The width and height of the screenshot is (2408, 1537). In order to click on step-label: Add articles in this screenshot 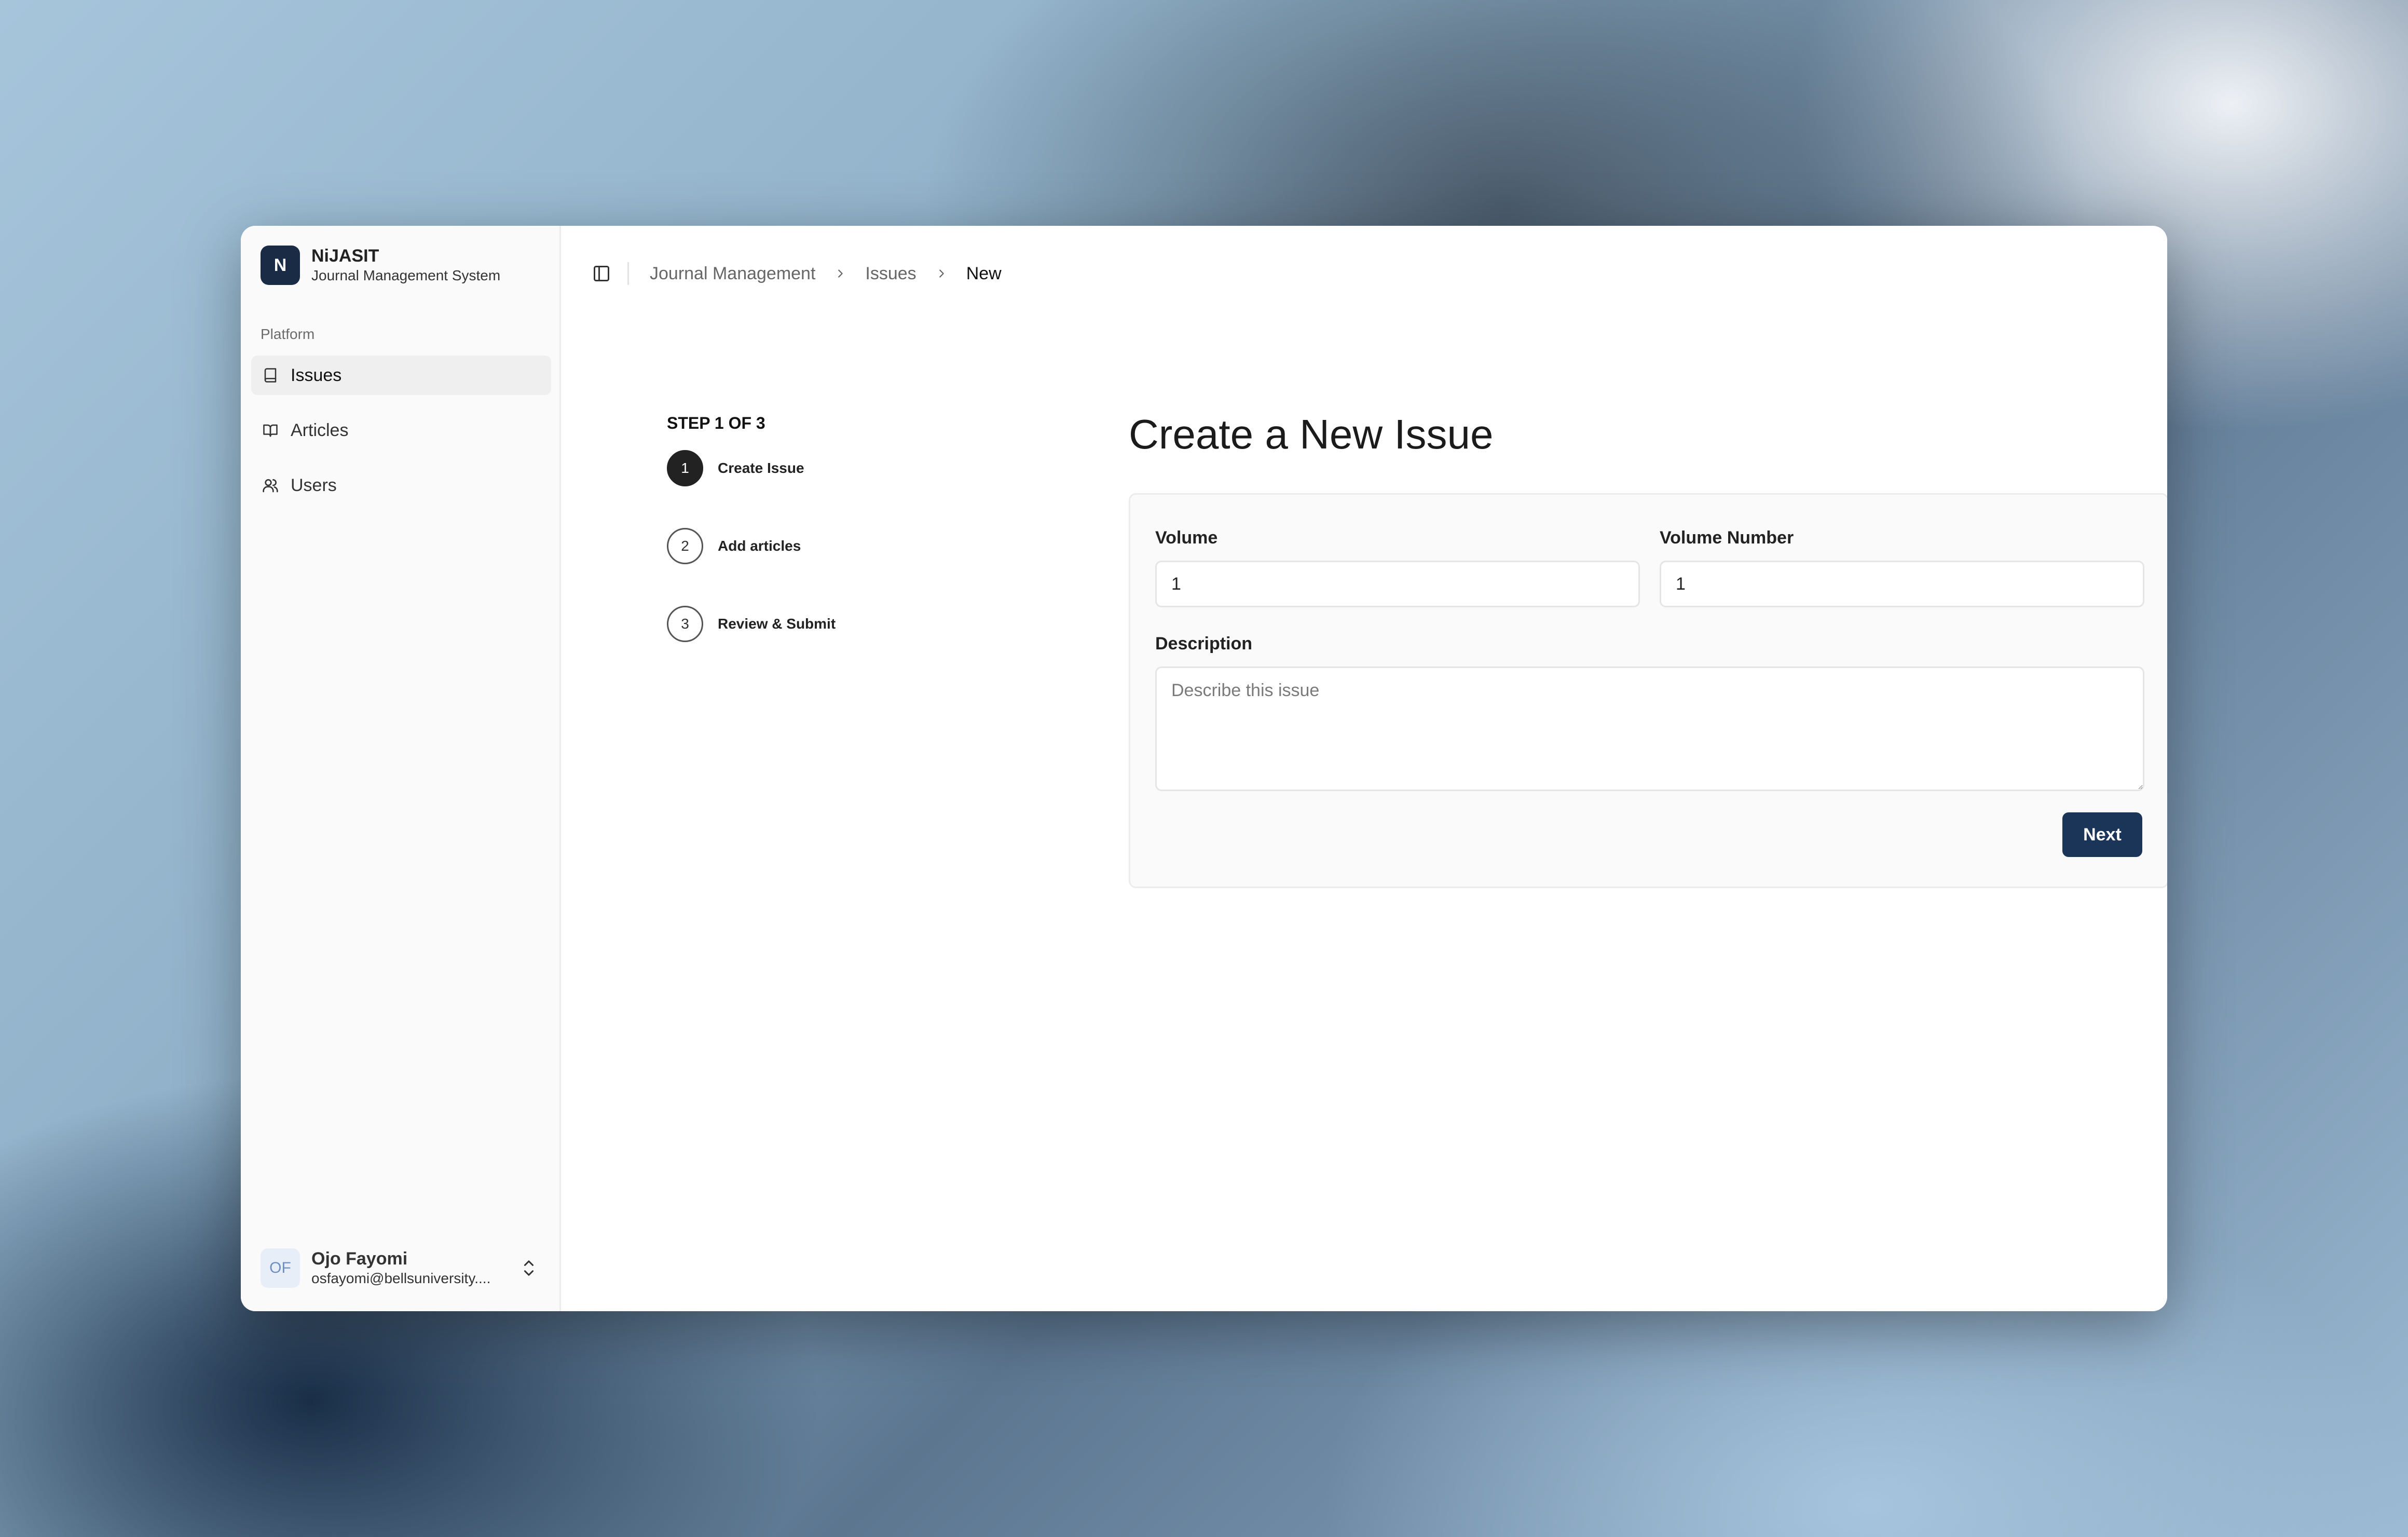, I will do `click(759, 546)`.